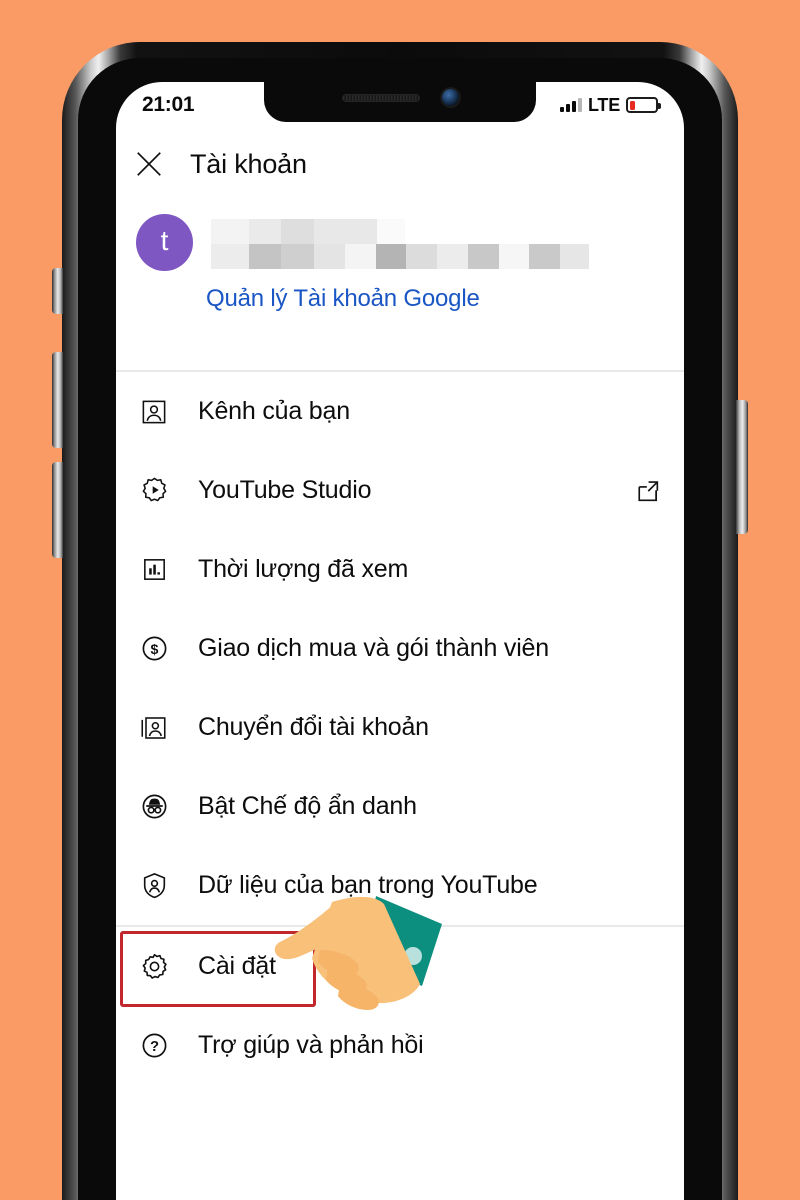  I want to click on manage-google-account-link: Quản lý Tài khoản Google, so click(445, 299).